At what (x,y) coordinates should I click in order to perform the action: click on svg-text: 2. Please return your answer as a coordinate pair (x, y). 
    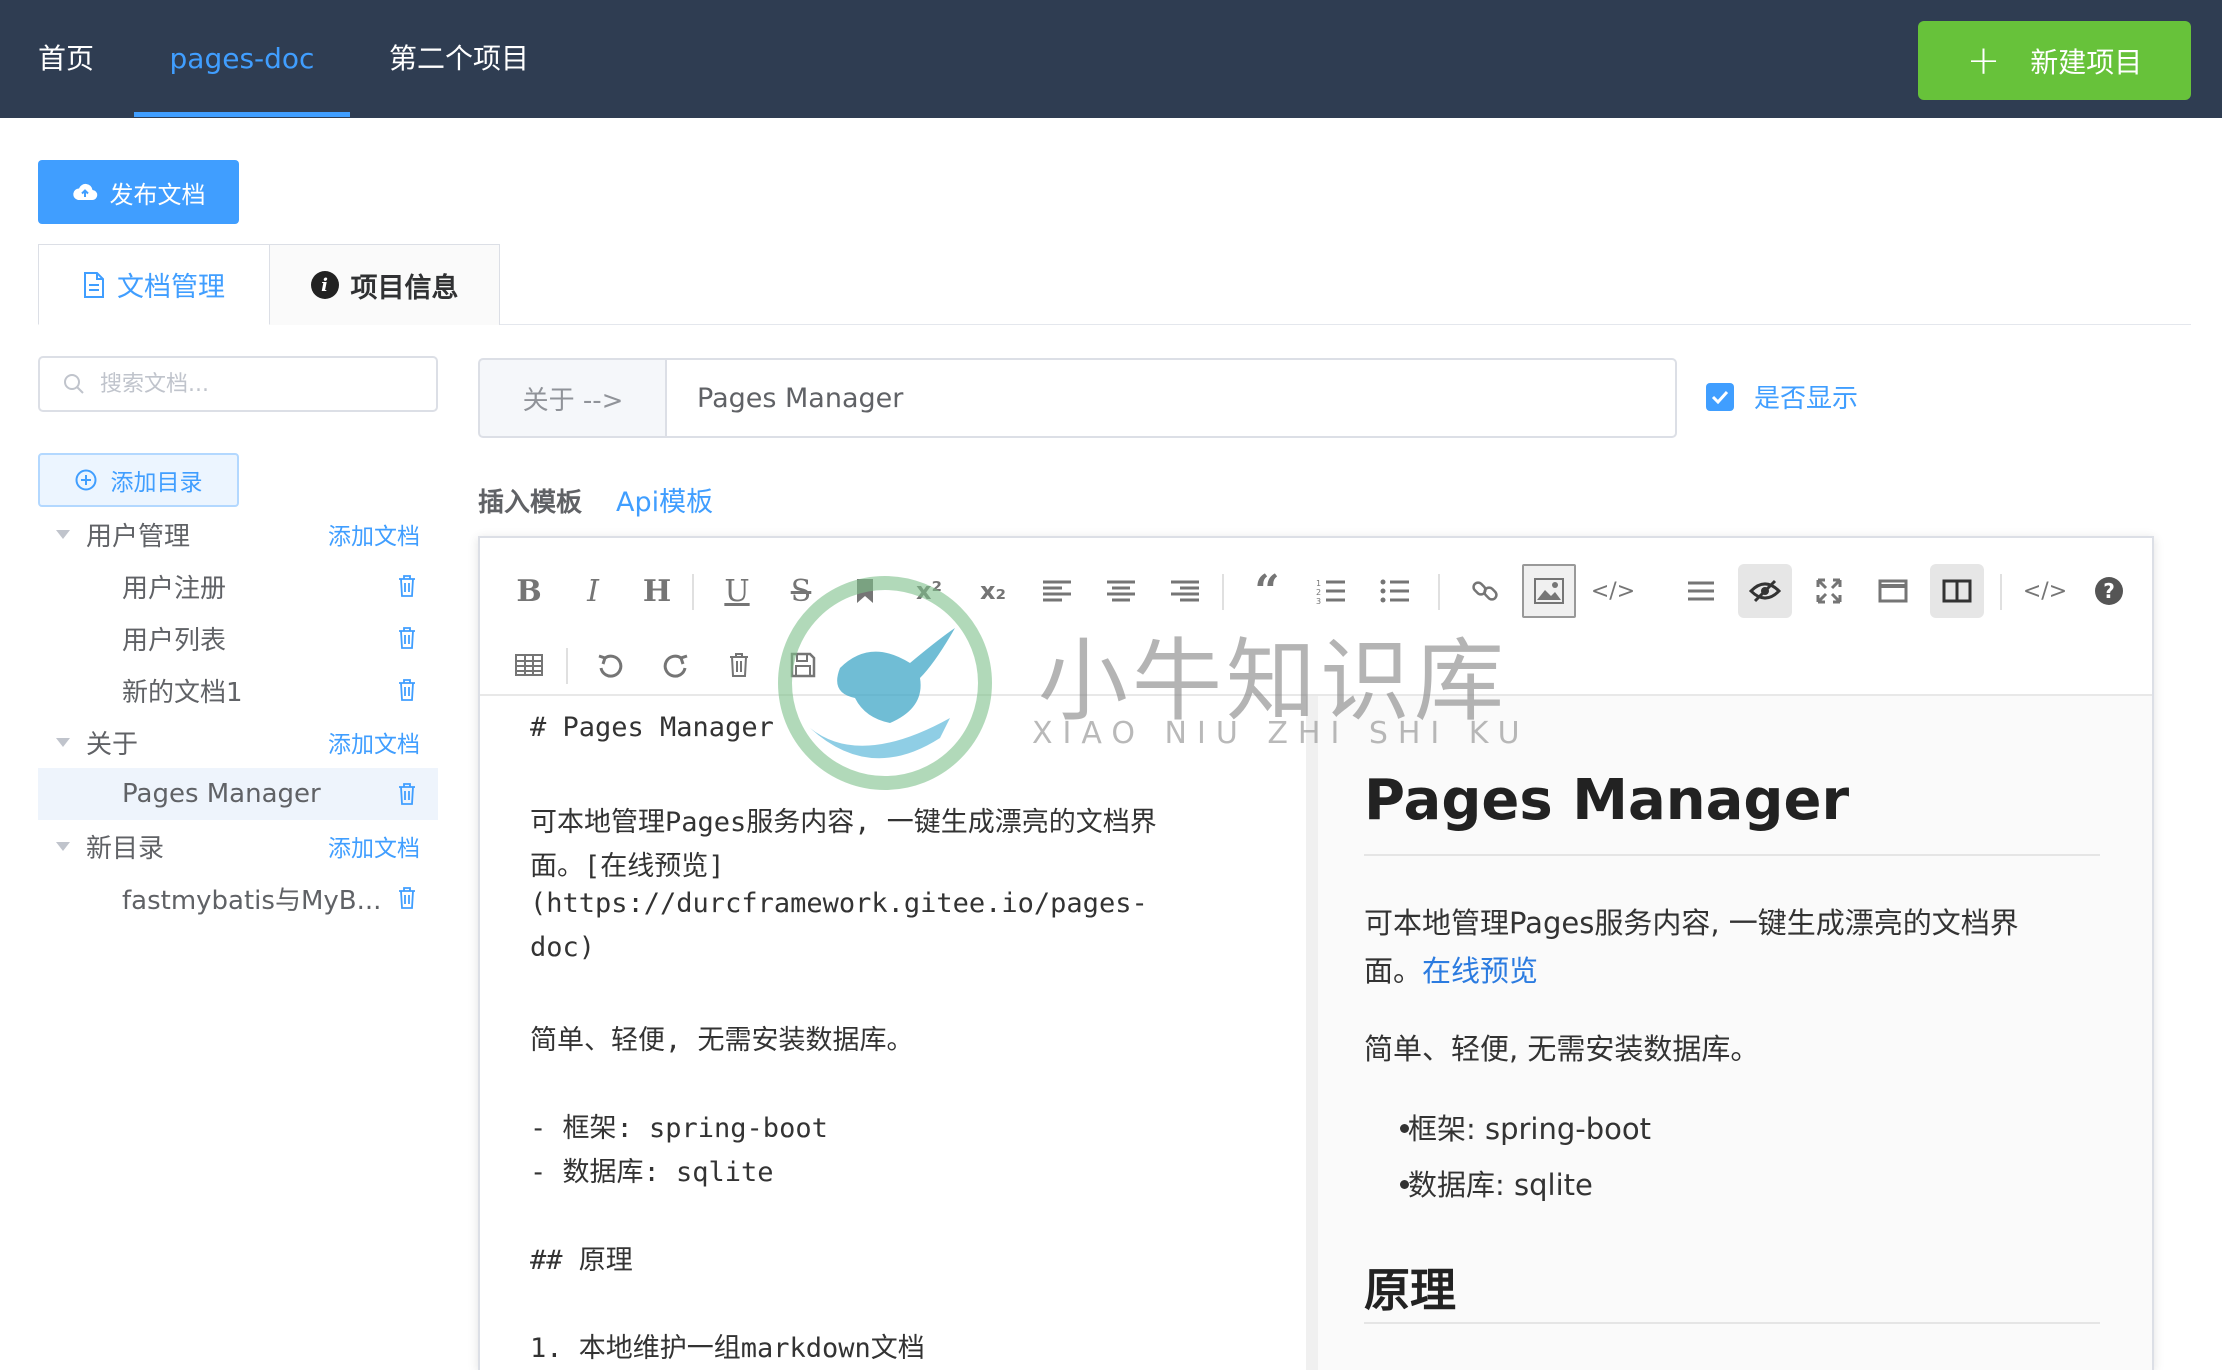
    Looking at the image, I should click on (1318, 592).